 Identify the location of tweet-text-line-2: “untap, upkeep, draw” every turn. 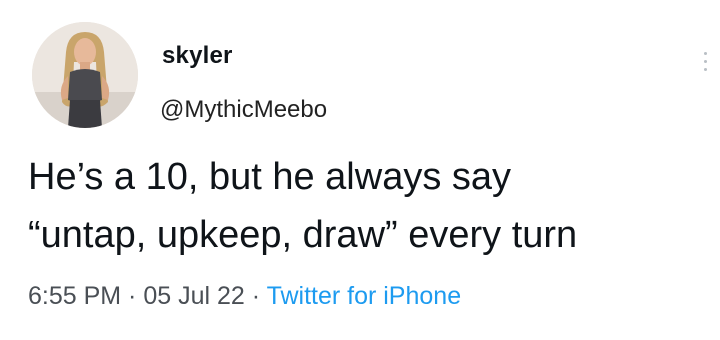
(303, 235).